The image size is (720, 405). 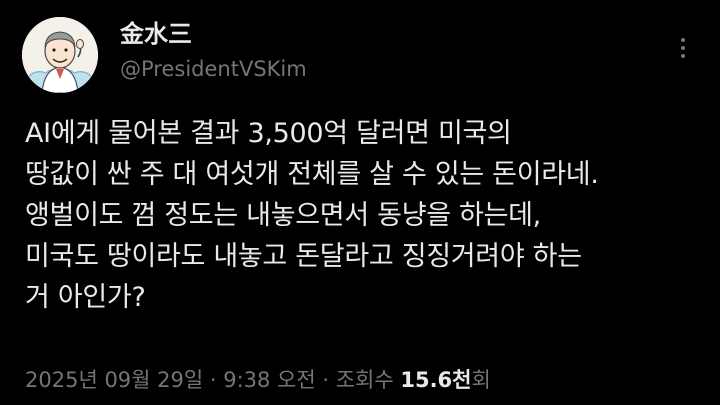 What do you see at coordinates (435, 380) in the screenshot?
I see `views-count: 15.6천` at bounding box center [435, 380].